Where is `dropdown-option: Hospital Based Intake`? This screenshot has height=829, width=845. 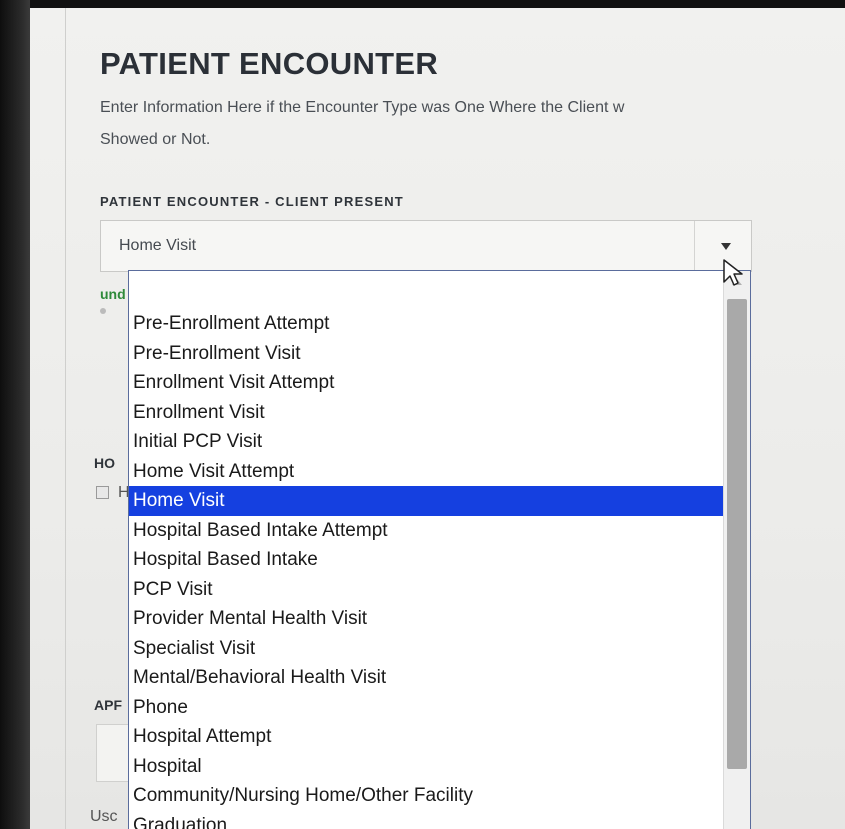 dropdown-option: Hospital Based Intake is located at coordinates (426, 560).